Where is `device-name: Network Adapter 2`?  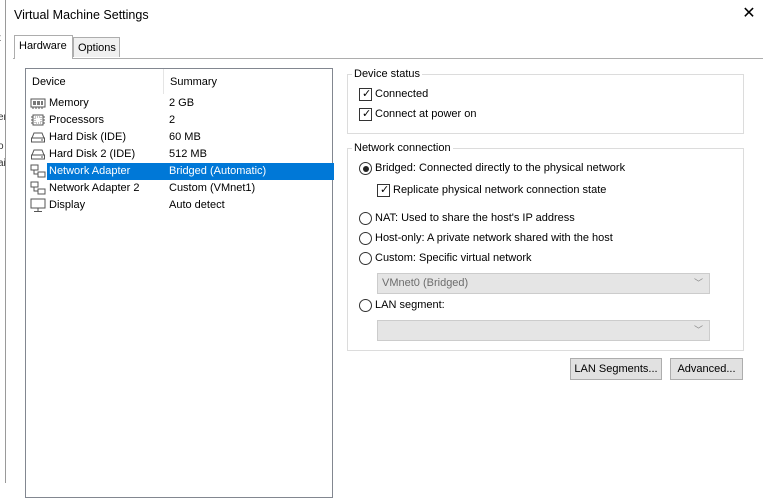
device-name: Network Adapter 2 is located at coordinates (94, 188).